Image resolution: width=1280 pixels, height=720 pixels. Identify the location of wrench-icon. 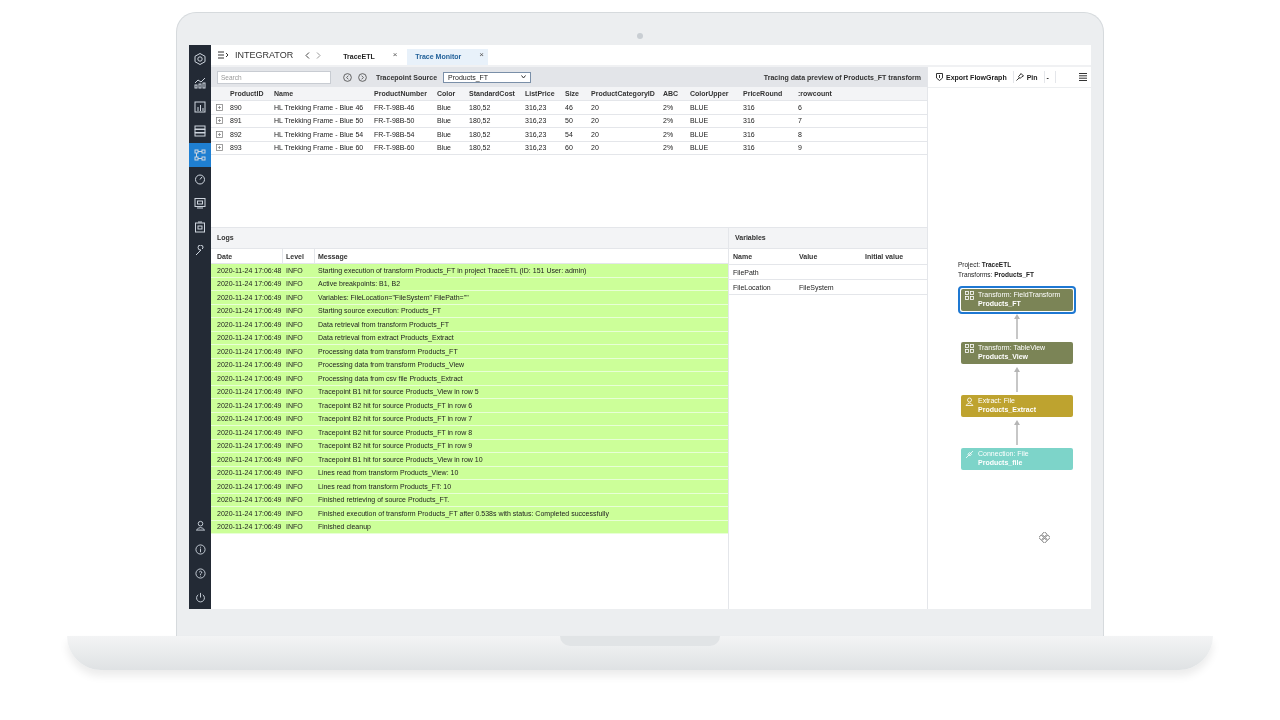
(200, 251).